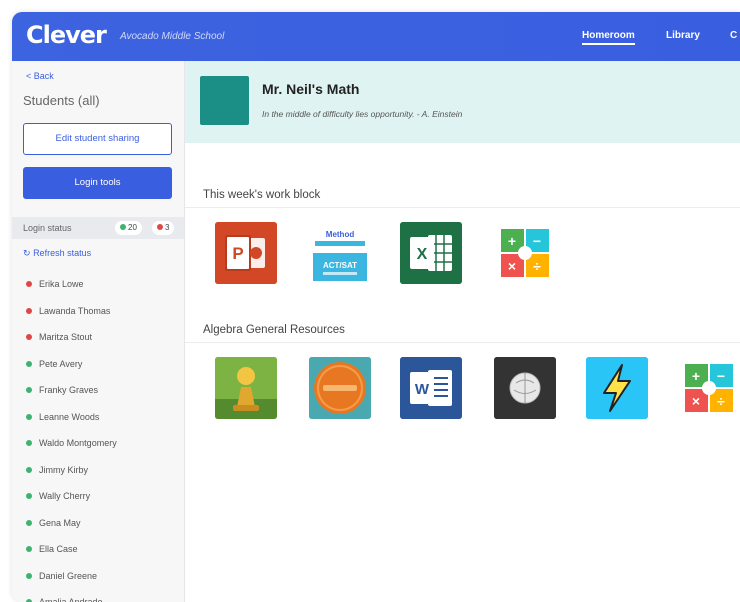 The width and height of the screenshot is (740, 602). Describe the element at coordinates (62, 253) in the screenshot. I see `refresh-label: Refresh status` at that location.